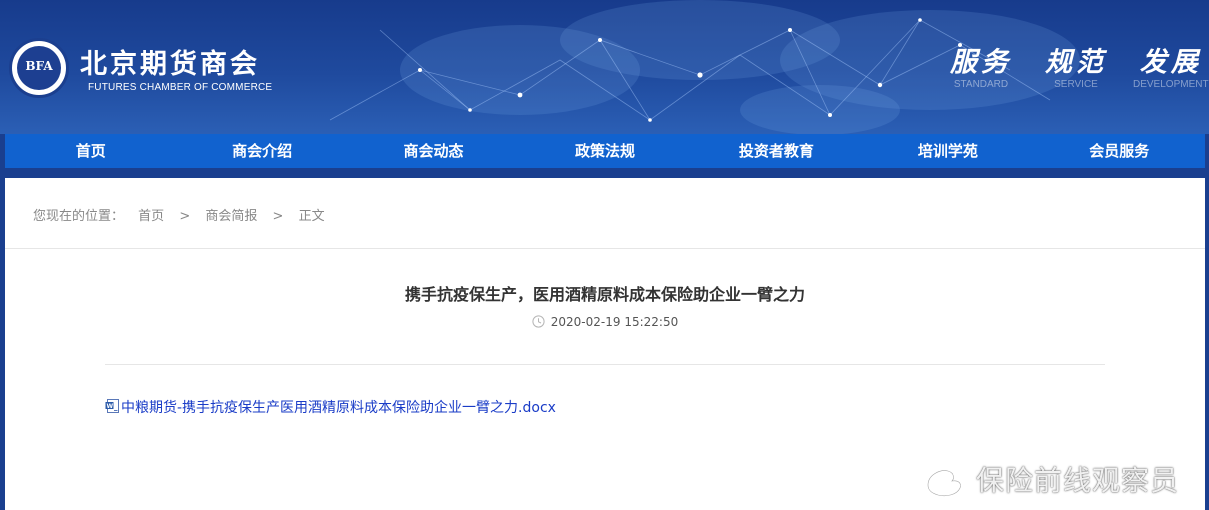 The width and height of the screenshot is (1209, 510). I want to click on main-nav: 首页 商会介绍 商会动态 政策法规 投资者教育 培训学苑 会员服务, so click(605, 151).